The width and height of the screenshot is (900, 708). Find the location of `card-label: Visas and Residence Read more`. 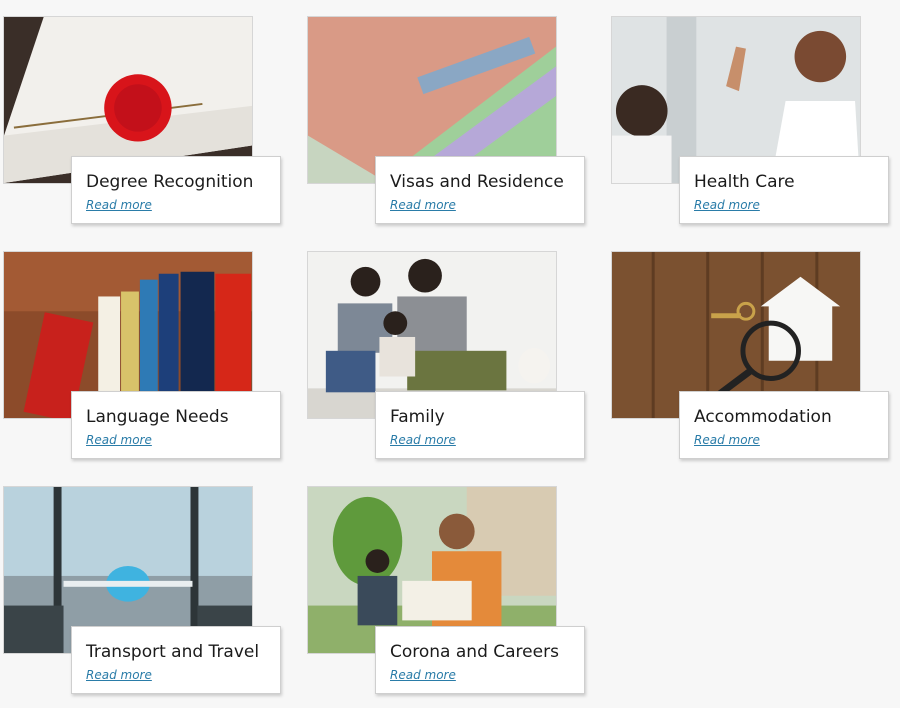

card-label: Visas and Residence Read more is located at coordinates (480, 190).